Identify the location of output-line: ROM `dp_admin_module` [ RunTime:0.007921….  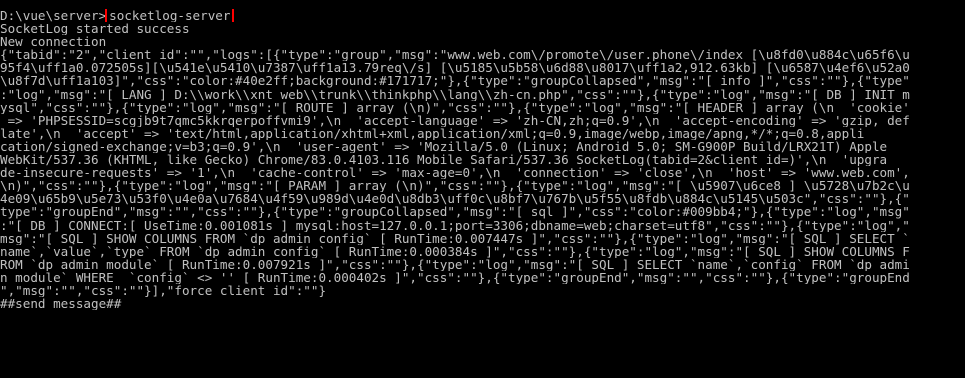
(455, 264).